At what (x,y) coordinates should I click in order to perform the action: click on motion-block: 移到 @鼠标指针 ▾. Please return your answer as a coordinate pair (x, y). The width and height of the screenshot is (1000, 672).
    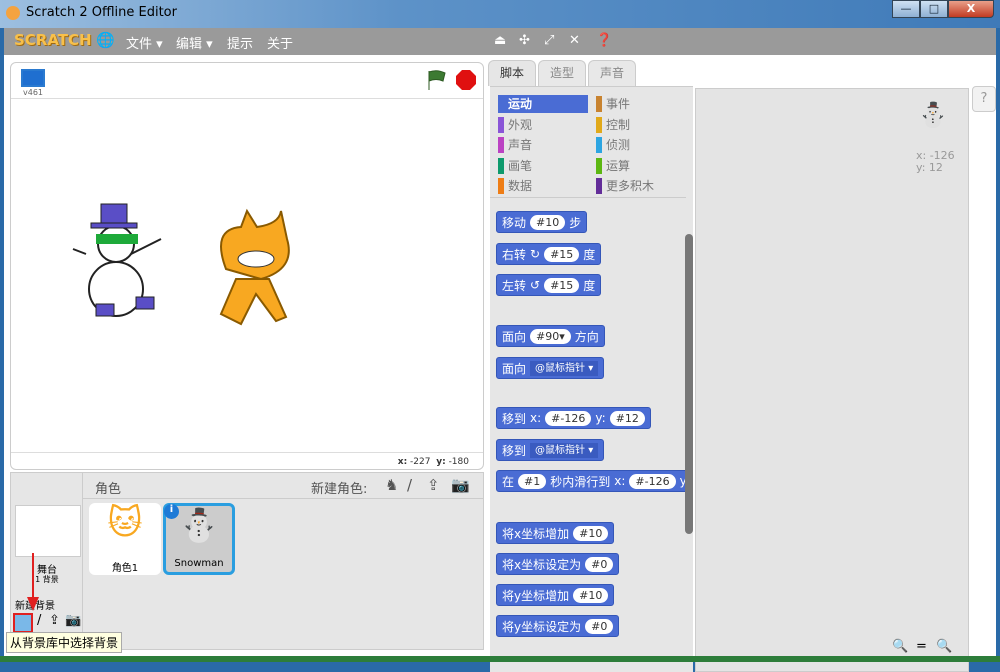
    Looking at the image, I should click on (550, 450).